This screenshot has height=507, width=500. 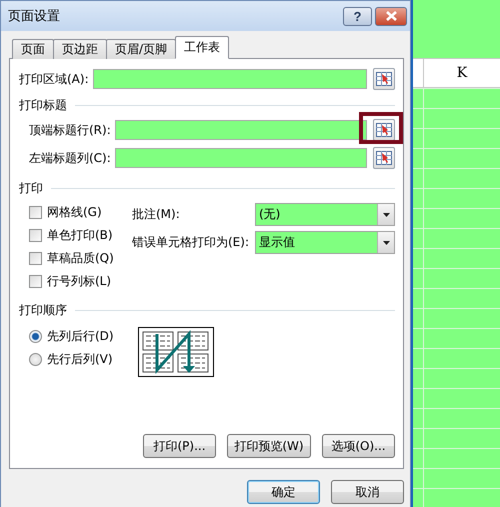 I want to click on dialog-button: 确定, so click(x=283, y=492).